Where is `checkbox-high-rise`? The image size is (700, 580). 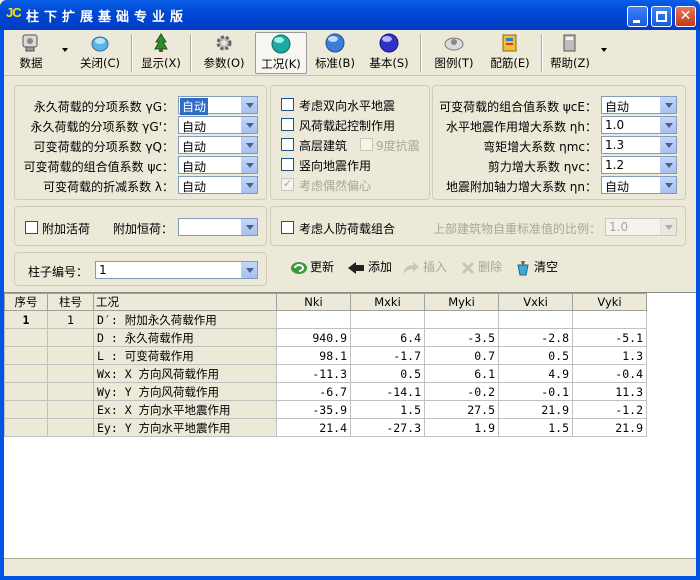 checkbox-high-rise is located at coordinates (287, 144).